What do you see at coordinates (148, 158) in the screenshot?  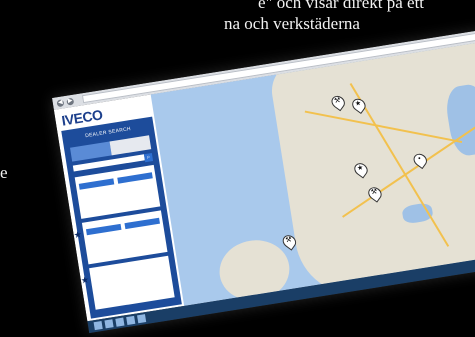 I see `search-icon: ⌕` at bounding box center [148, 158].